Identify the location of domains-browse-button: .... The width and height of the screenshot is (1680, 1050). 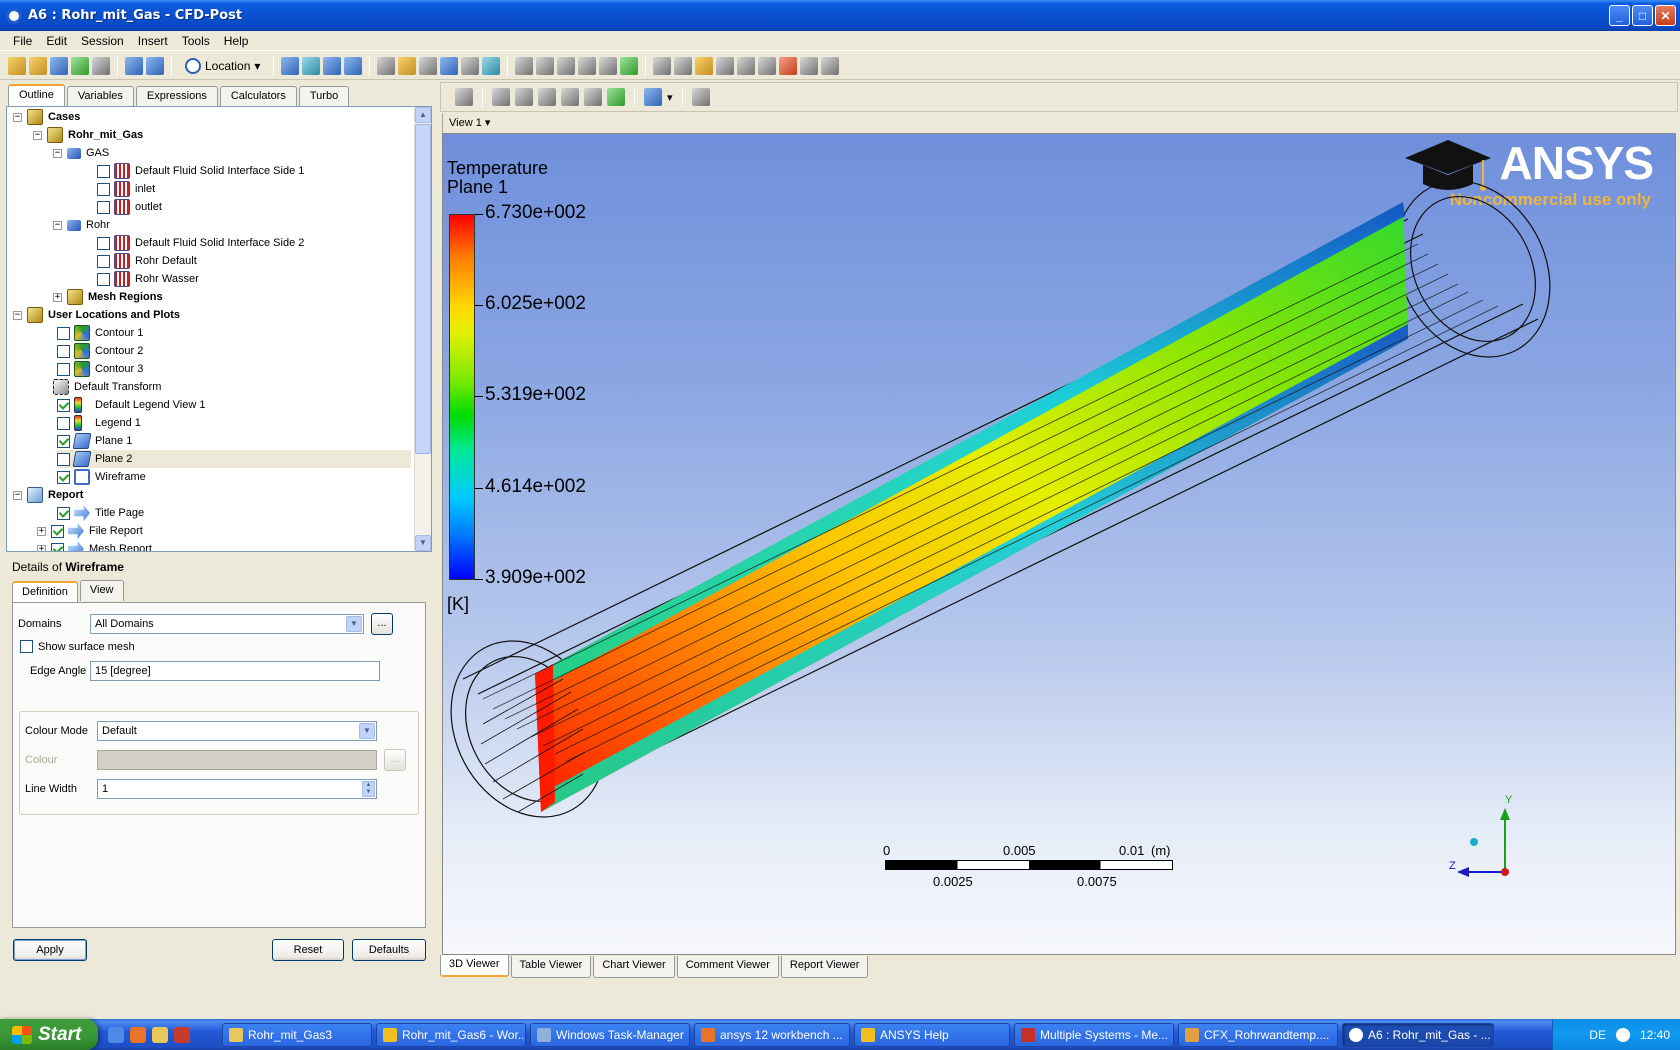
(382, 624).